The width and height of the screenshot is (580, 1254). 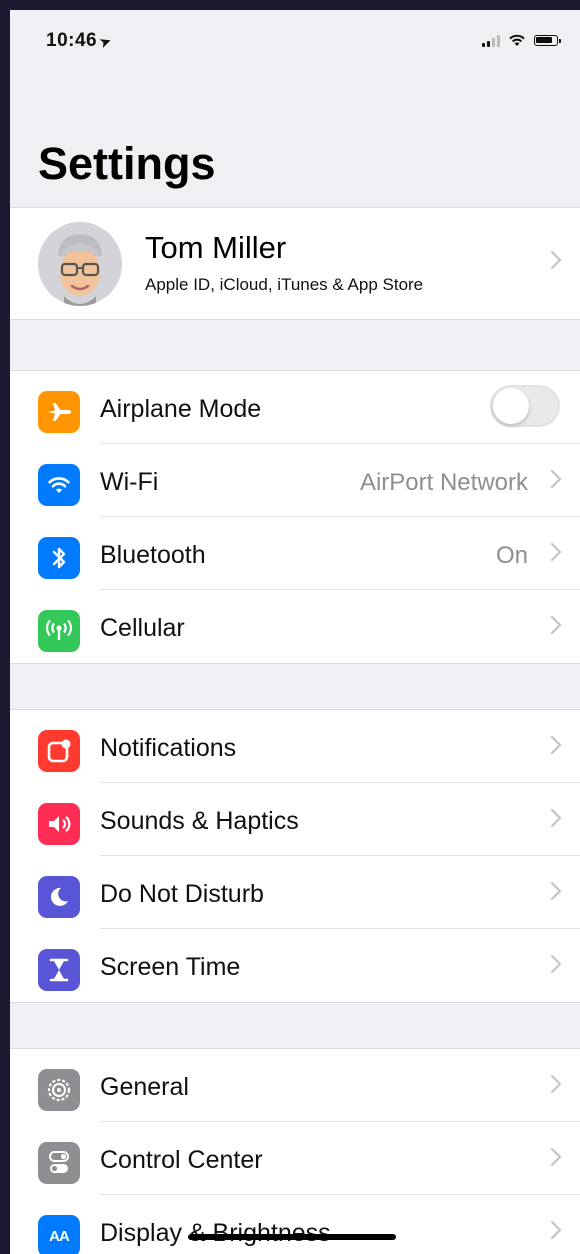 What do you see at coordinates (295, 1085) in the screenshot?
I see `settings-row-general: General` at bounding box center [295, 1085].